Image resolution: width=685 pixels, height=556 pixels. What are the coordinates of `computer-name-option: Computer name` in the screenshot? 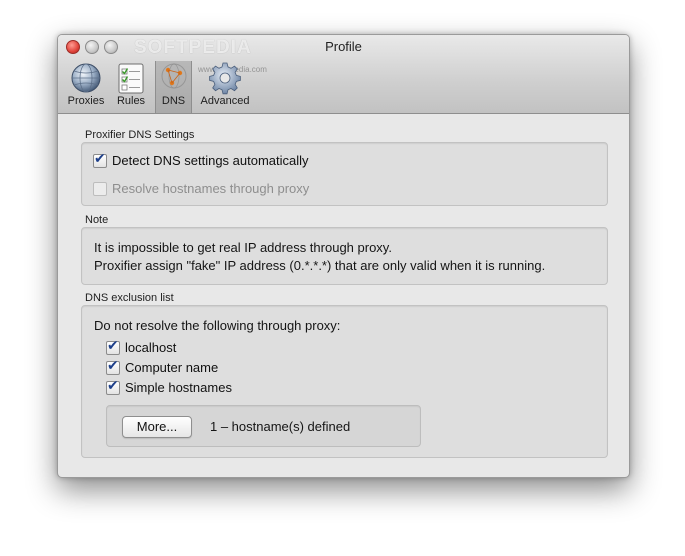 It's located at (162, 366).